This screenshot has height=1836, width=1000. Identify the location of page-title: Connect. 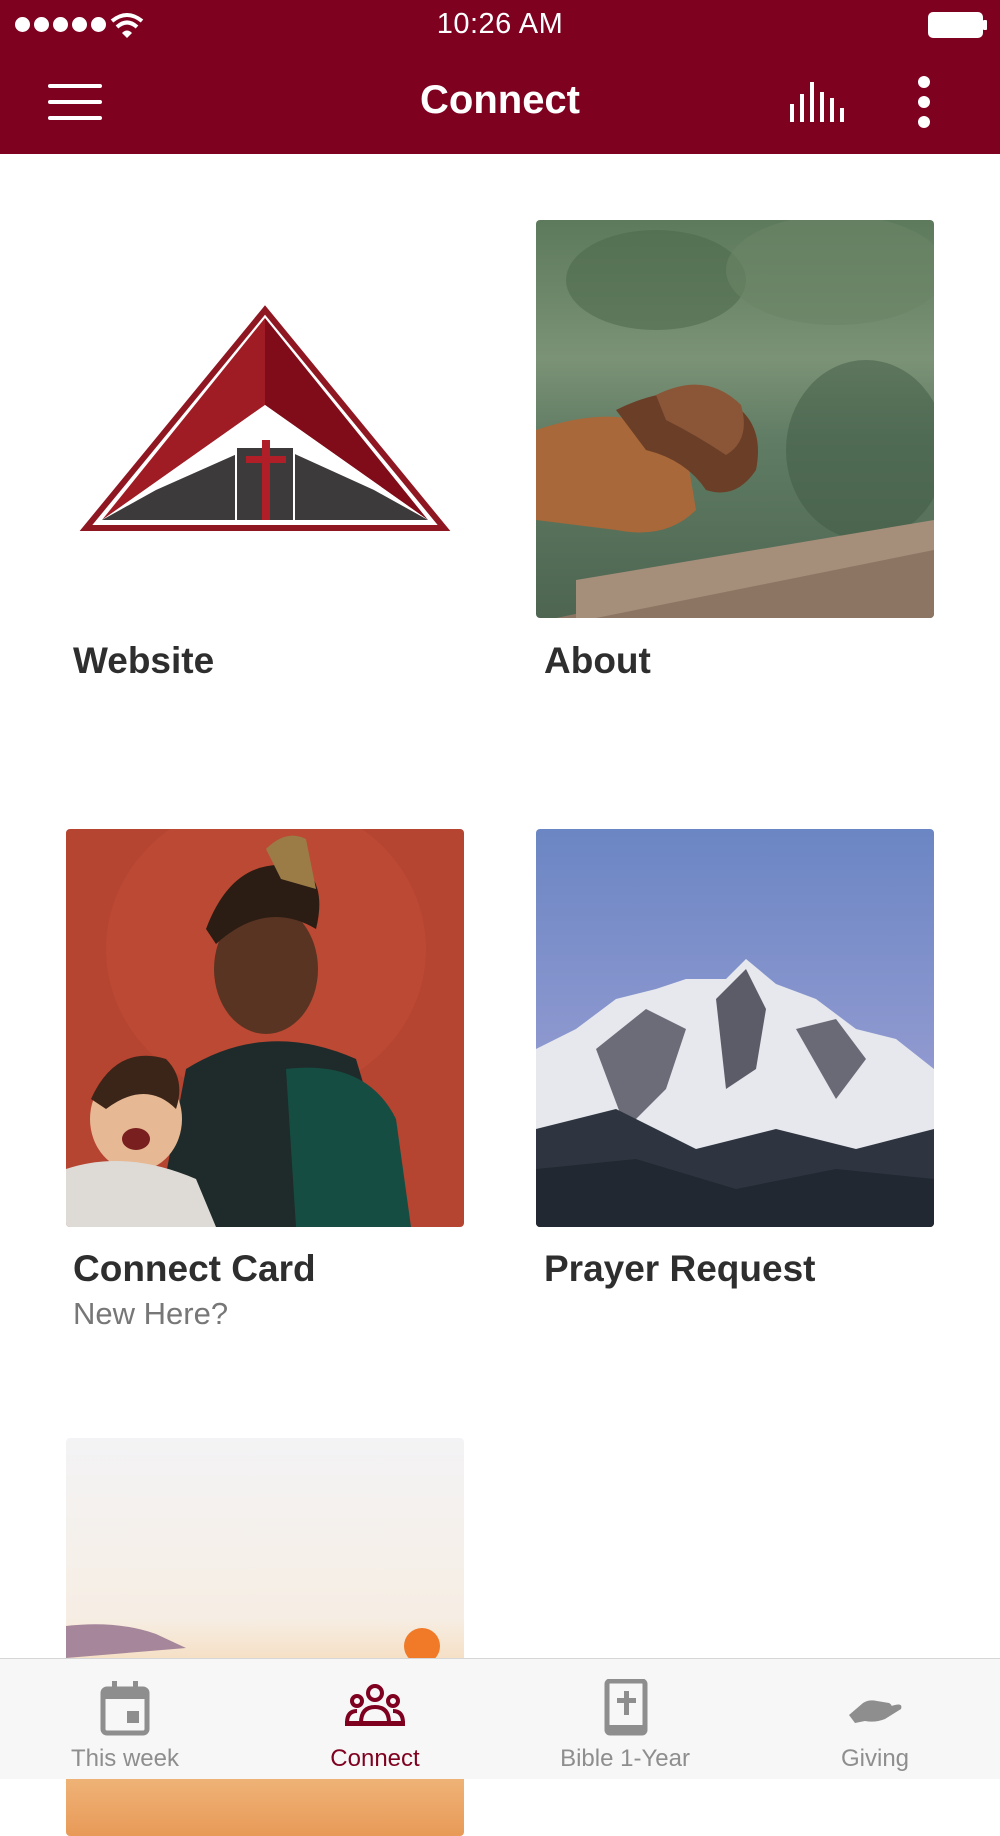
(500, 100).